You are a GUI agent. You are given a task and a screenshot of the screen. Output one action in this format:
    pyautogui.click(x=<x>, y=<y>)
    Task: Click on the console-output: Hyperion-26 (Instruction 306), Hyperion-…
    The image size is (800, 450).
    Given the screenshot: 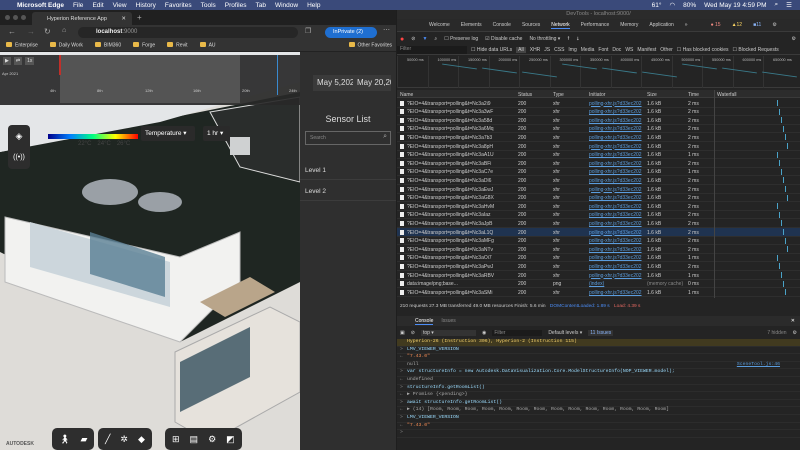 What is the action you would take?
    pyautogui.click(x=598, y=394)
    